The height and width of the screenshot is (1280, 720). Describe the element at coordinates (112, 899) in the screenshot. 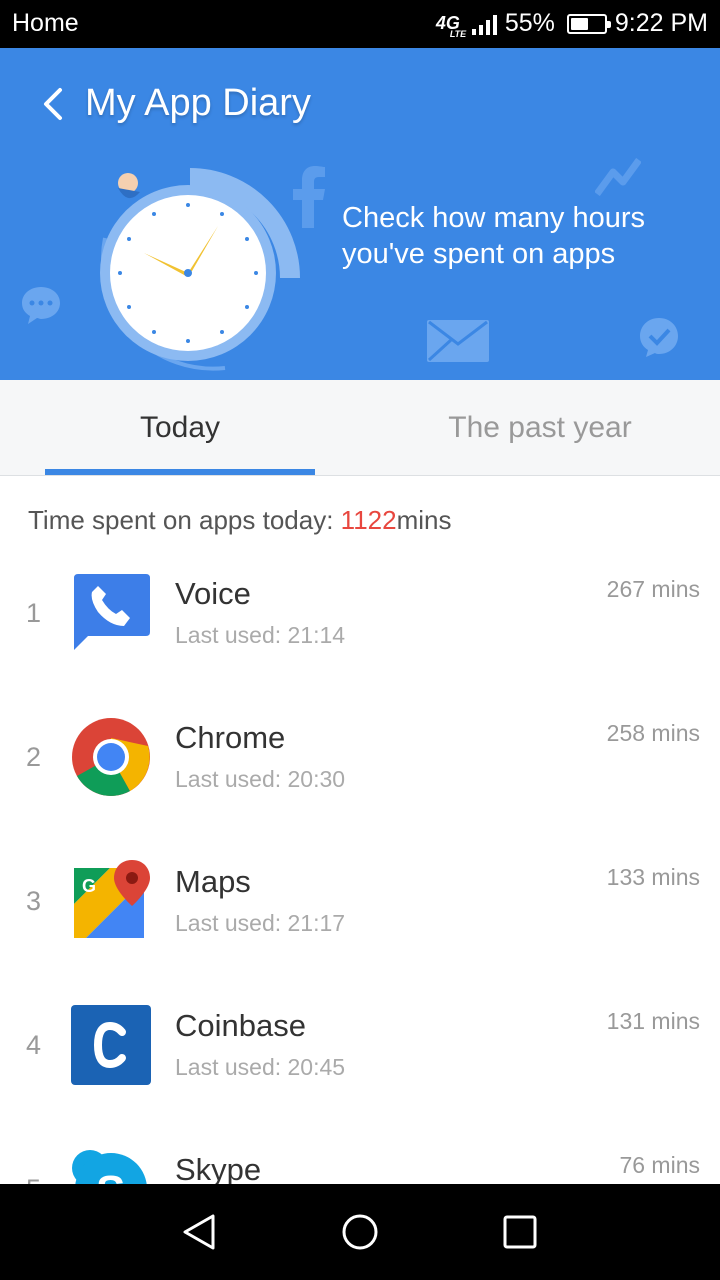

I see `google-maps-icon: G` at that location.